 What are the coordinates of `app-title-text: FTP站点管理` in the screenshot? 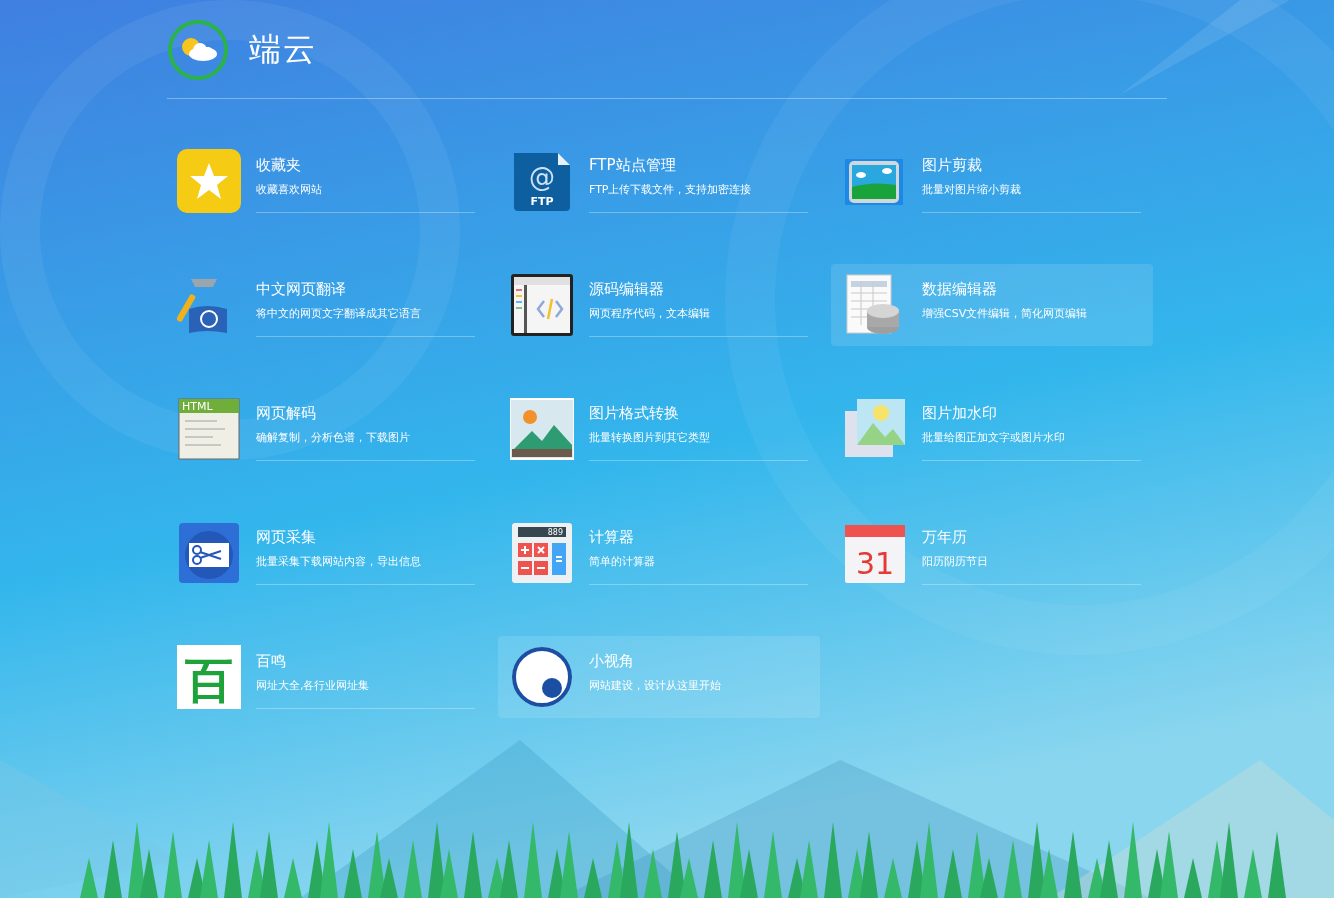 It's located at (632, 165).